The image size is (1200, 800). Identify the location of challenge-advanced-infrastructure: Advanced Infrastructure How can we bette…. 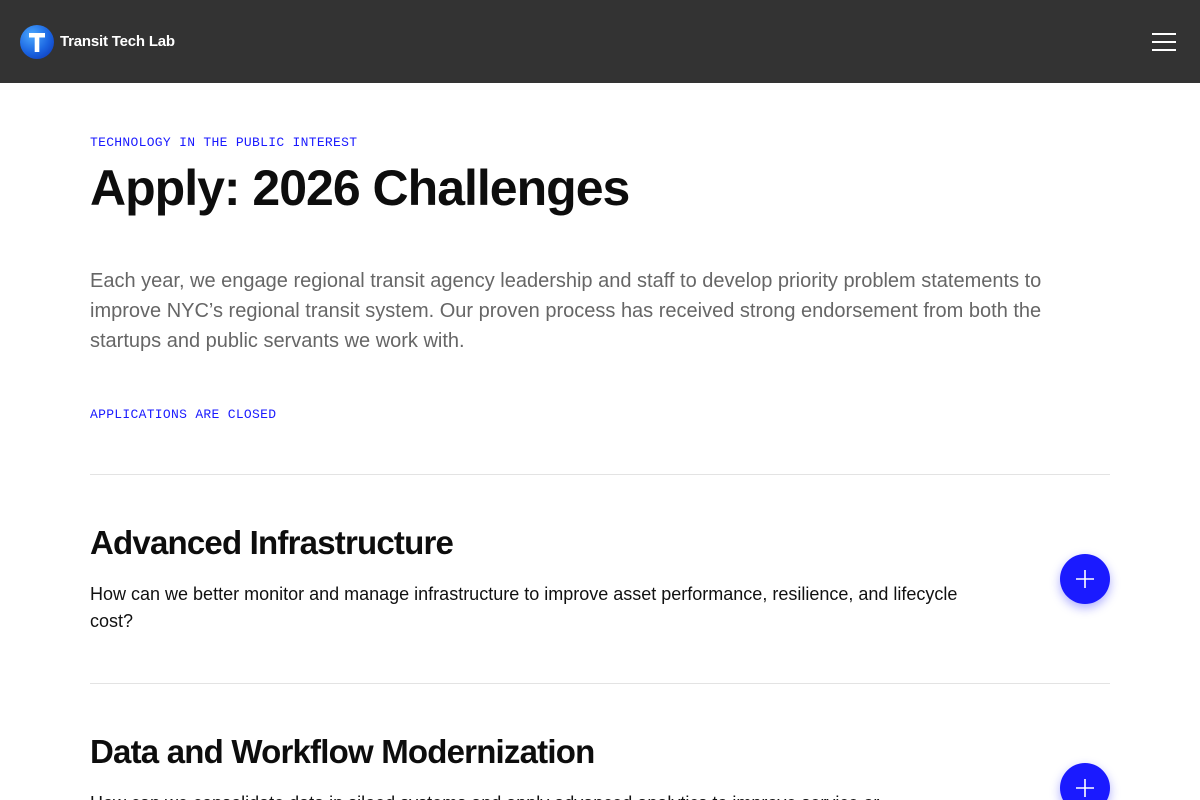
(600, 579).